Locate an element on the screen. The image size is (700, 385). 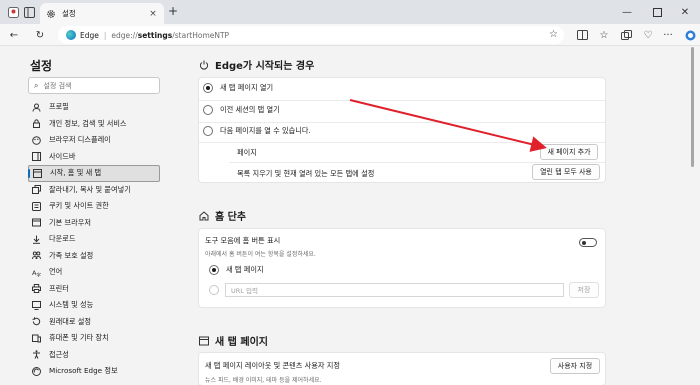
annotation-arrow is located at coordinates (448, 125).